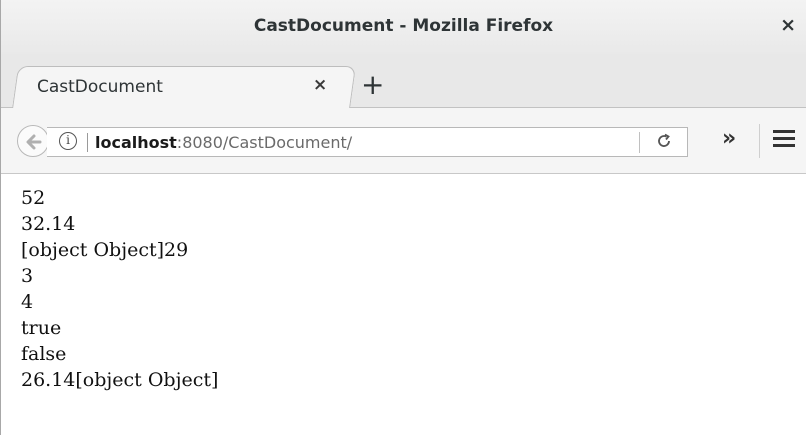 The width and height of the screenshot is (806, 435). Describe the element at coordinates (100, 87) in the screenshot. I see `tab-label: CastDocument` at that location.